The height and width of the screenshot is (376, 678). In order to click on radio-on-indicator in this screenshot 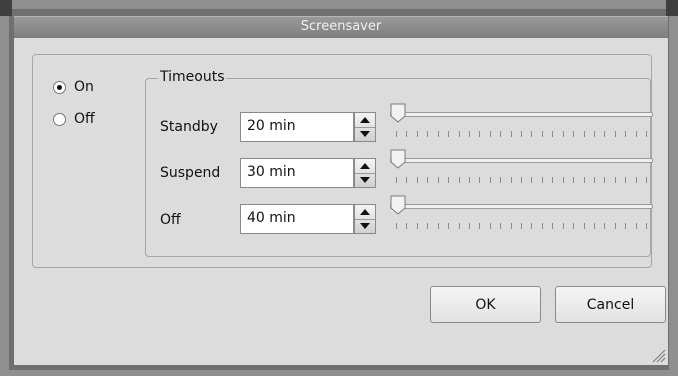, I will do `click(59, 87)`.